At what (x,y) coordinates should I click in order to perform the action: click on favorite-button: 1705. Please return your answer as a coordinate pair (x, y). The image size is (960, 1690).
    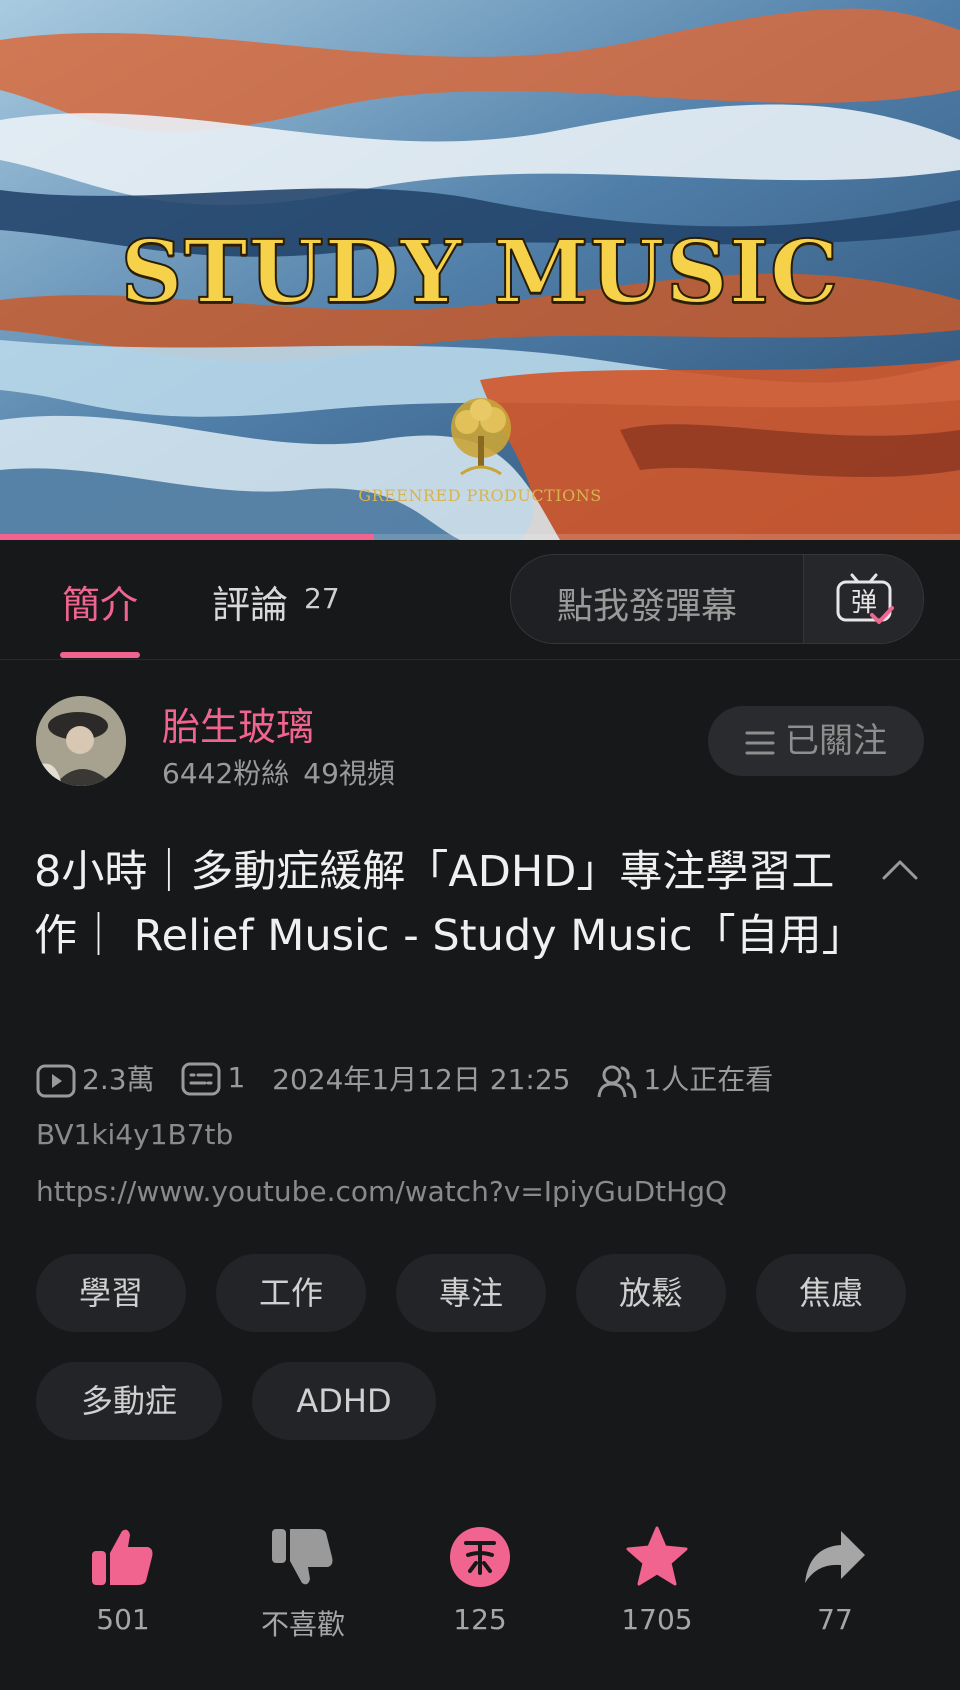
    Looking at the image, I should click on (657, 1580).